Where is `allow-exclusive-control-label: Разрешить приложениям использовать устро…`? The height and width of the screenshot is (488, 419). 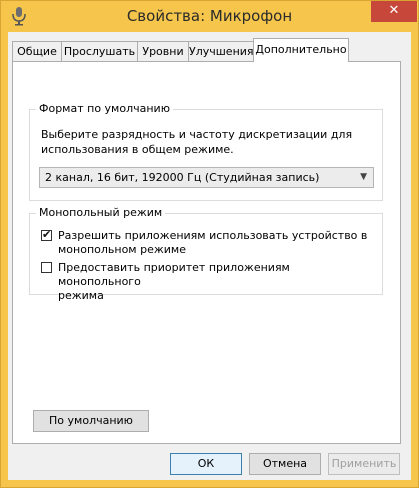
allow-exclusive-control-label: Разрешить приложениям использовать устро… is located at coordinates (214, 243).